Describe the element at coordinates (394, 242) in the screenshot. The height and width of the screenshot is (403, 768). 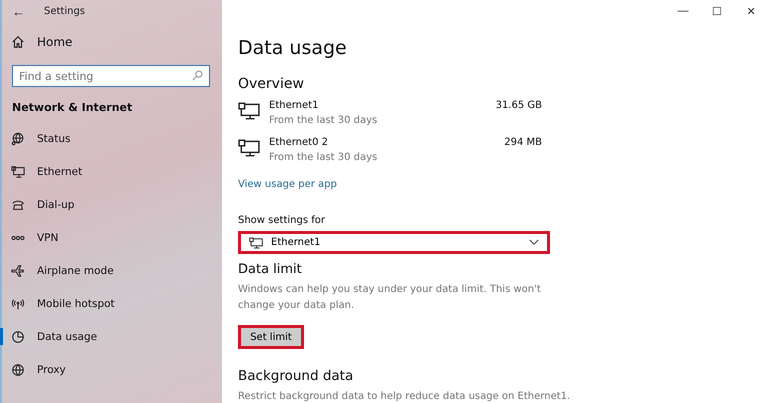
I see `network-dropdown: Ethernet1` at that location.